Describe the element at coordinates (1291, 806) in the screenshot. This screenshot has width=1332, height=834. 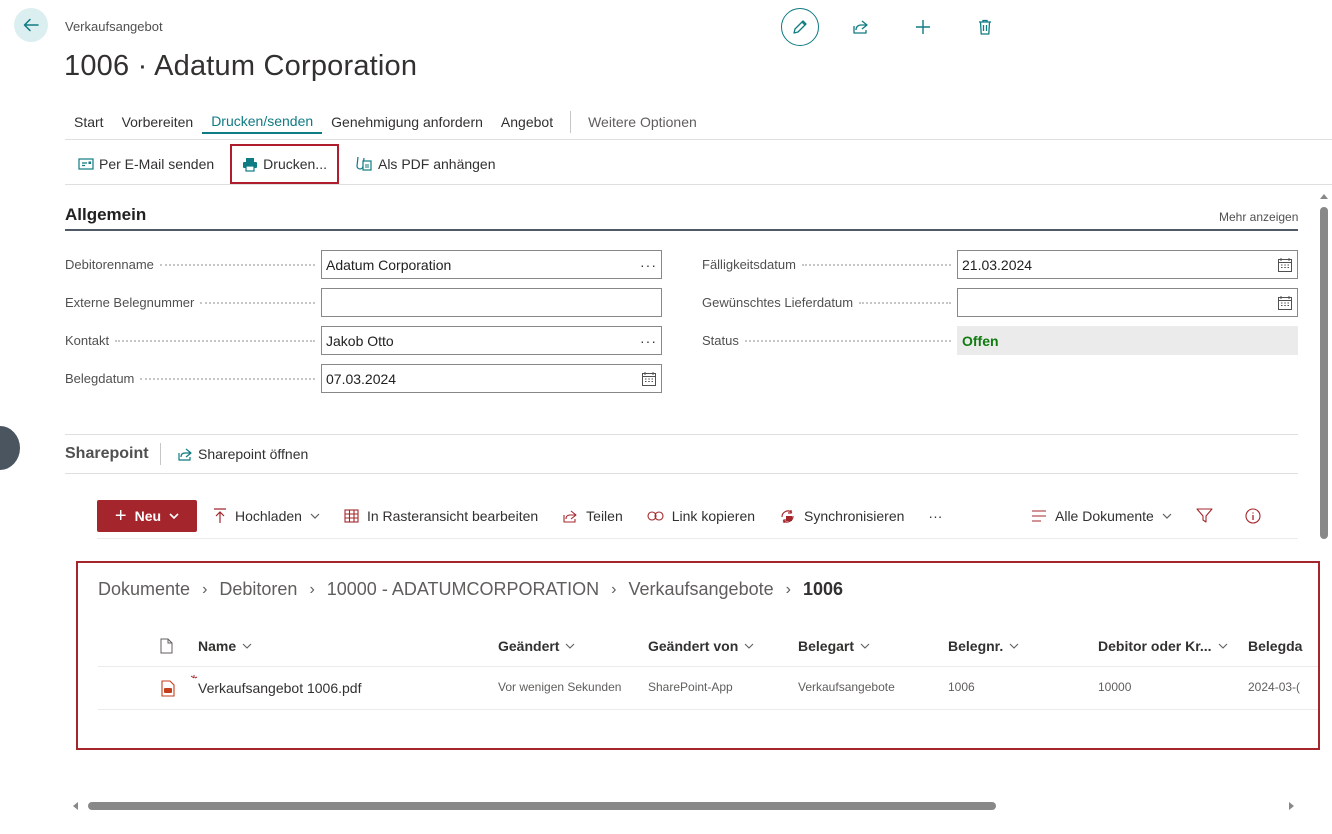
I see `scroll-right-icon` at that location.